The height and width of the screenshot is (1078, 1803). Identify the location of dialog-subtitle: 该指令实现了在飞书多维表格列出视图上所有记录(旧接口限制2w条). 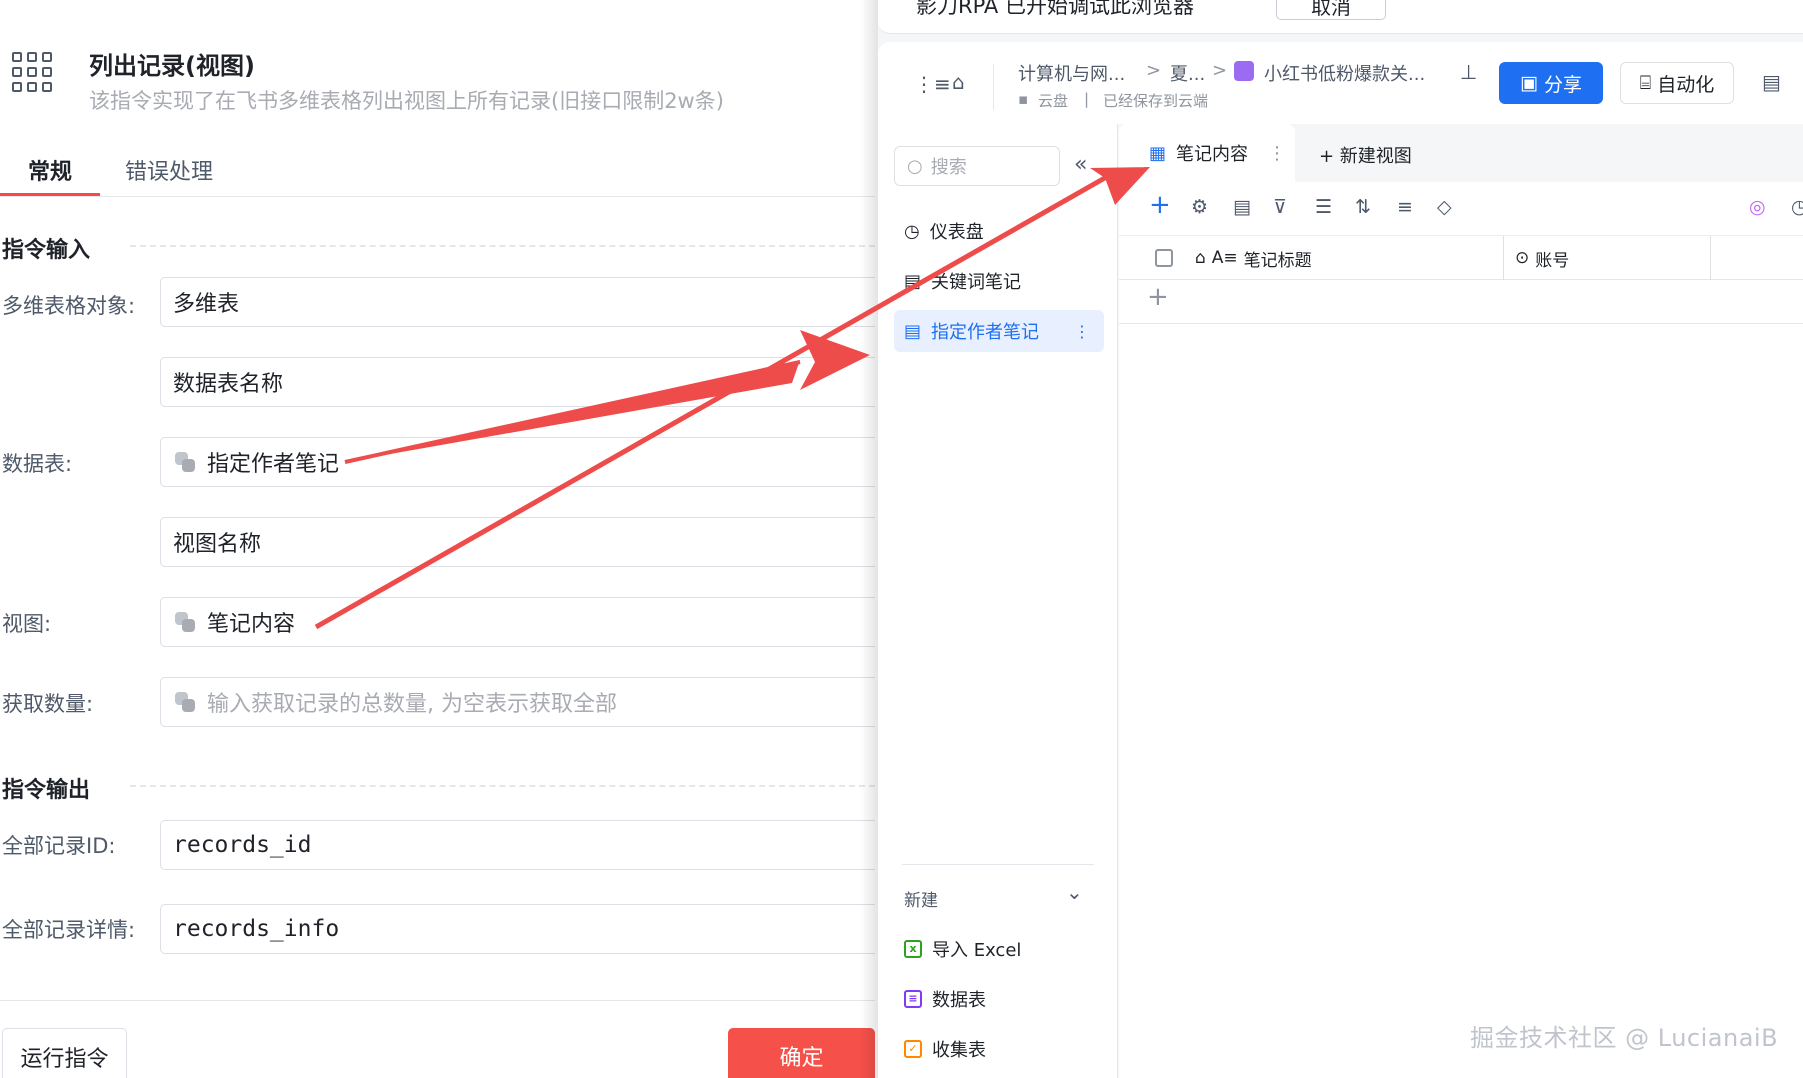
(406, 101).